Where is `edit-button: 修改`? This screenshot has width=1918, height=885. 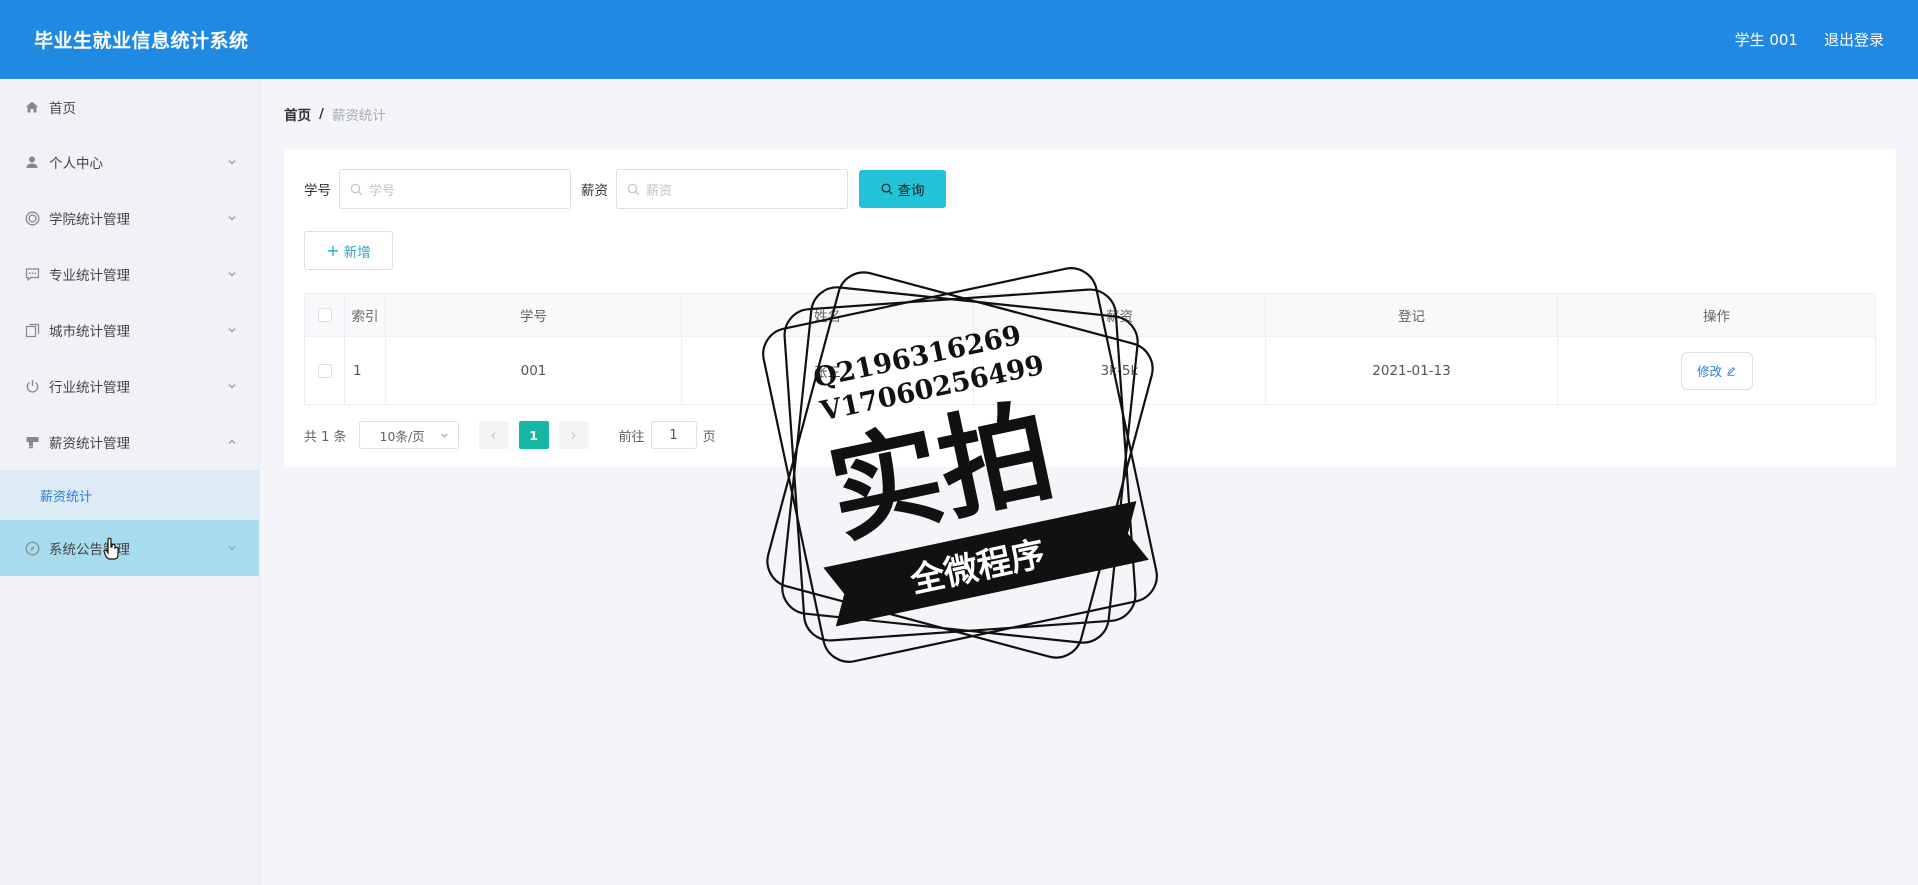 edit-button: 修改 is located at coordinates (1716, 370).